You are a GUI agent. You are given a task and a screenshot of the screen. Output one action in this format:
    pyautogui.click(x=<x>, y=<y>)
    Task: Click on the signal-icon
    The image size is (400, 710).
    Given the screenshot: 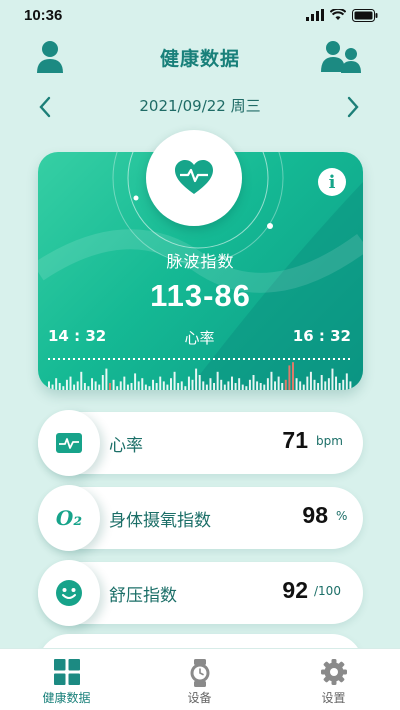 What is the action you would take?
    pyautogui.click(x=315, y=15)
    